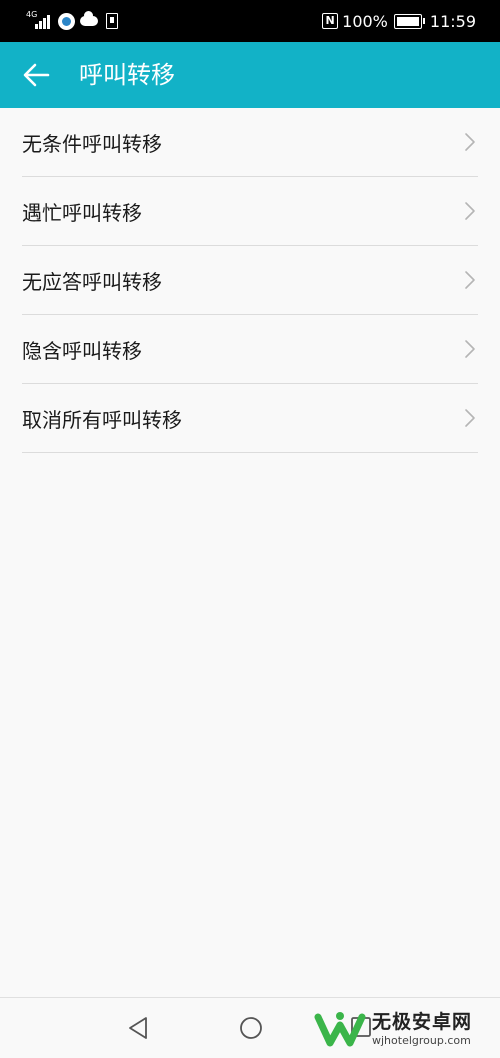 The width and height of the screenshot is (500, 1058). What do you see at coordinates (89, 18) in the screenshot?
I see `cloud-icon` at bounding box center [89, 18].